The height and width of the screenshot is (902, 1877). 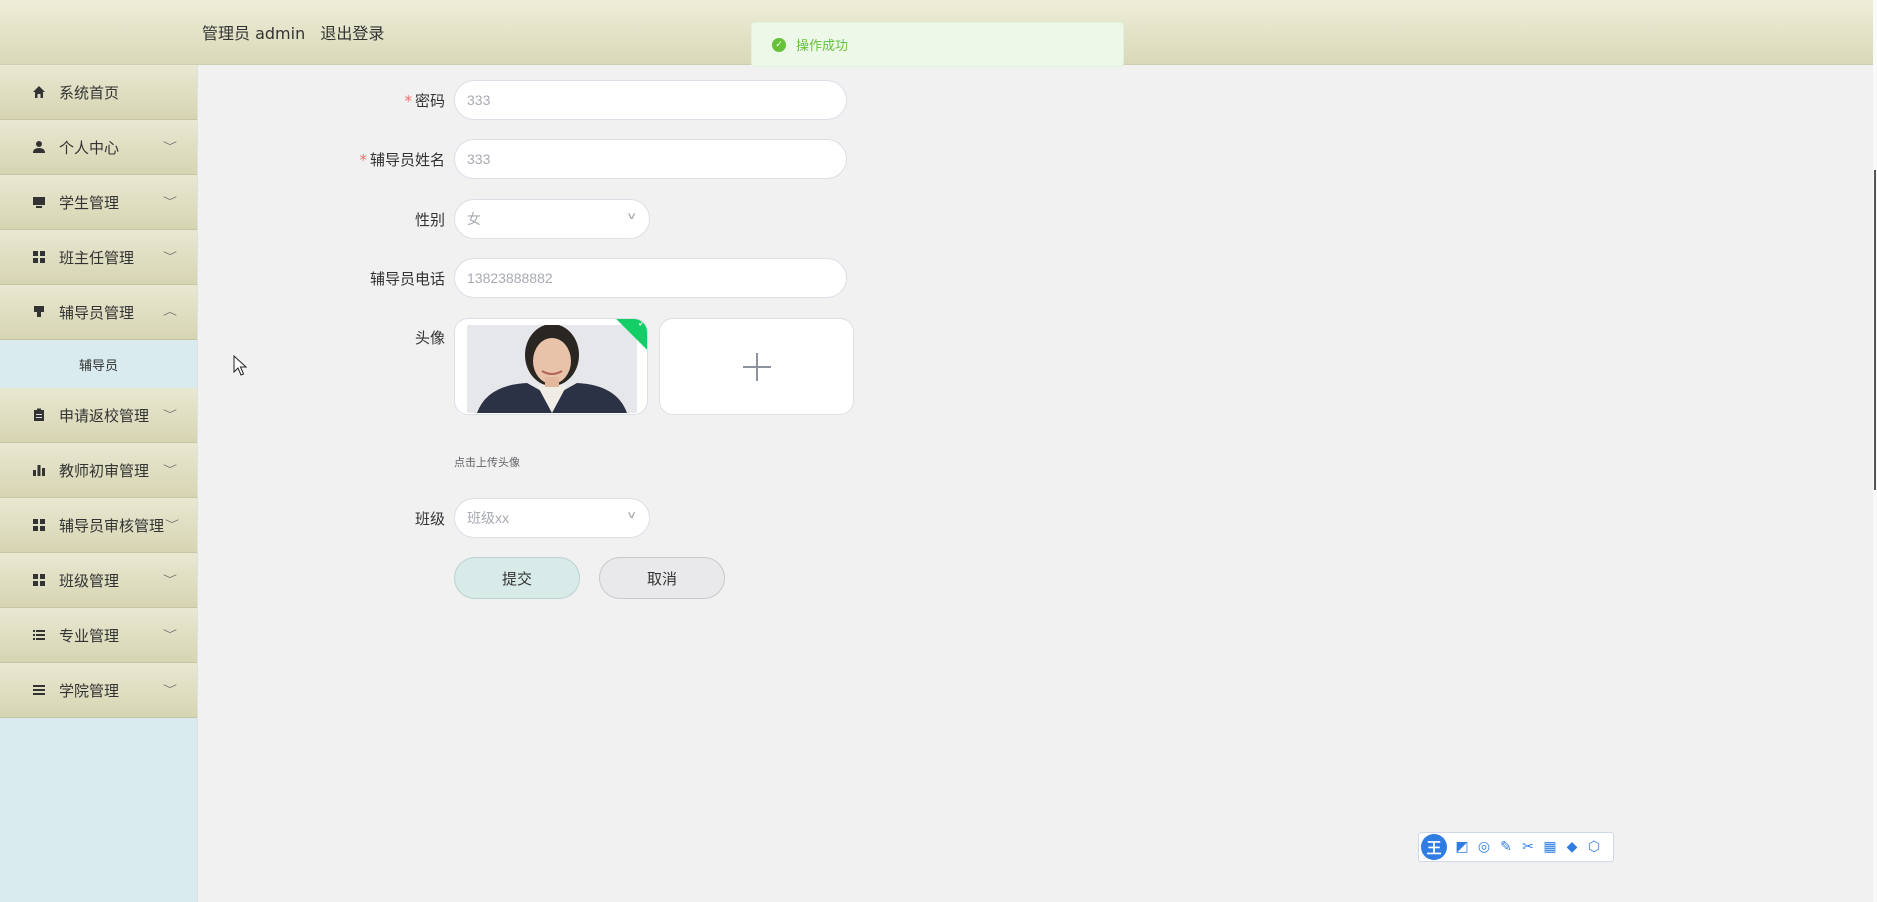 I want to click on counselor-phone-label: 辅导员电话, so click(x=407, y=279).